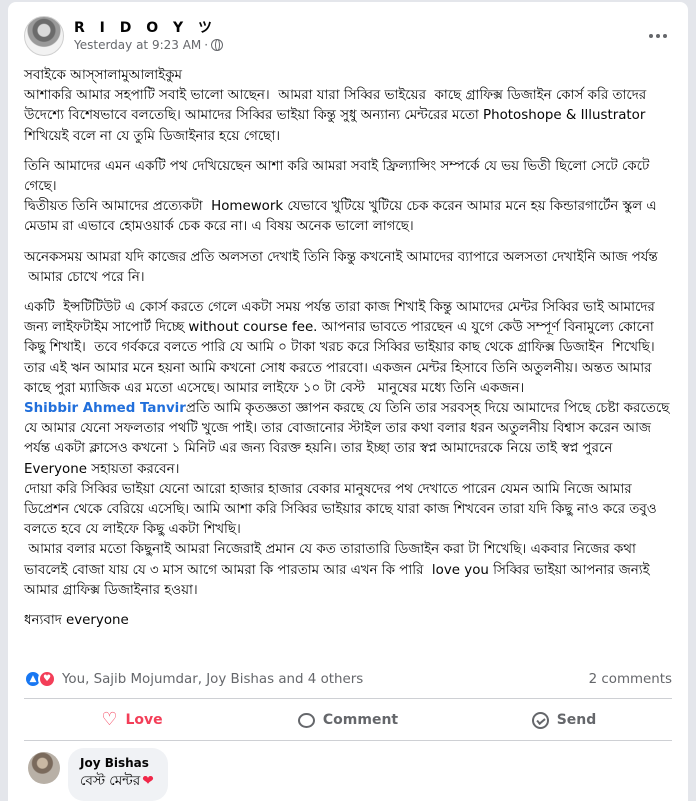  What do you see at coordinates (145, 27) in the screenshot?
I see `author-name: R I D O Y ツ` at bounding box center [145, 27].